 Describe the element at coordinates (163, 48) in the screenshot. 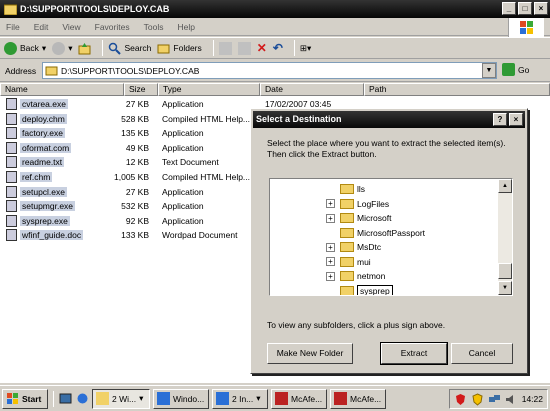

I see `folders-icon` at that location.